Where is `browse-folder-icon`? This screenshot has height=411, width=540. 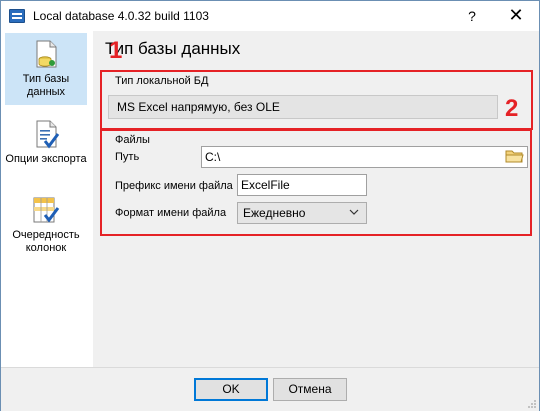
browse-folder-icon is located at coordinates (514, 156).